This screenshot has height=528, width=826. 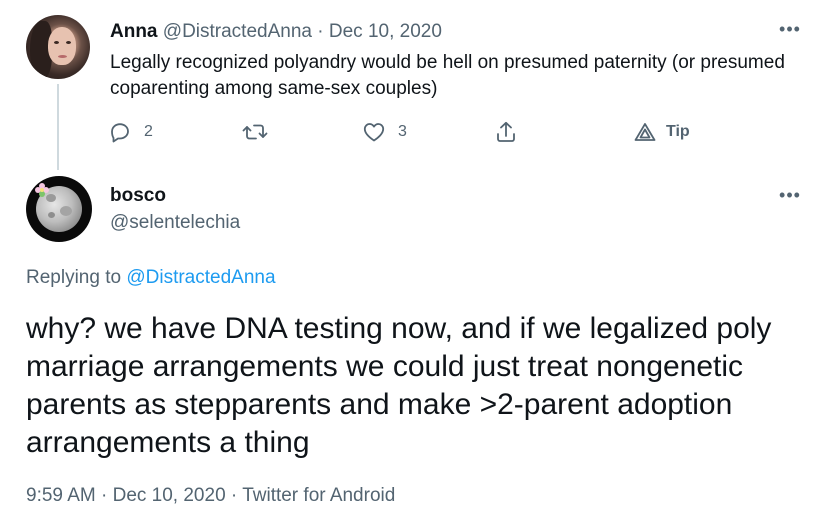 What do you see at coordinates (318, 495) in the screenshot?
I see `tweet-source: Twitter for Android` at bounding box center [318, 495].